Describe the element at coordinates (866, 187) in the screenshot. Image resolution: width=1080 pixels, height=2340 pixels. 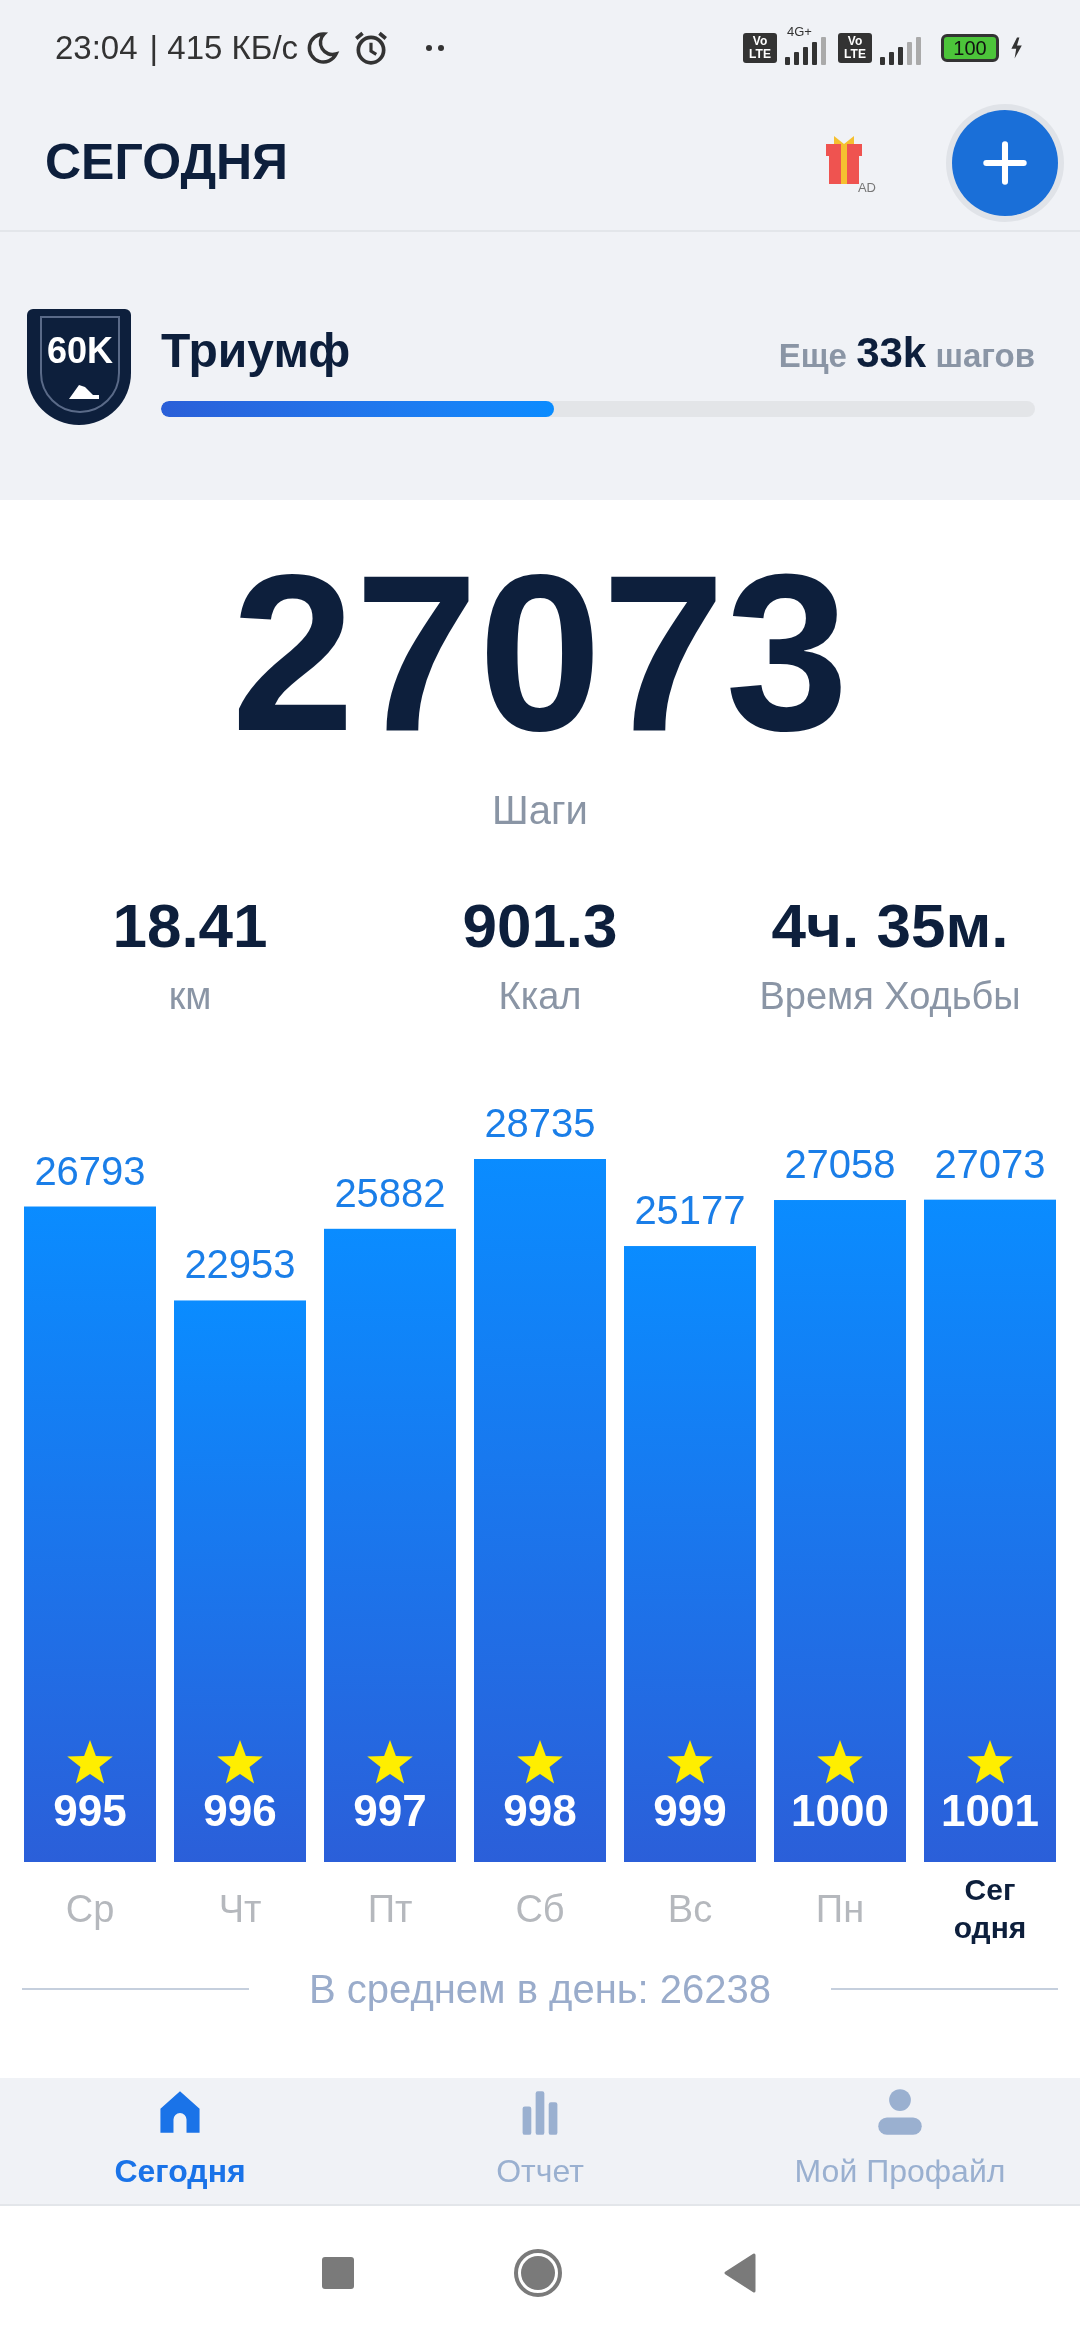
I see `ad-label: AD` at that location.